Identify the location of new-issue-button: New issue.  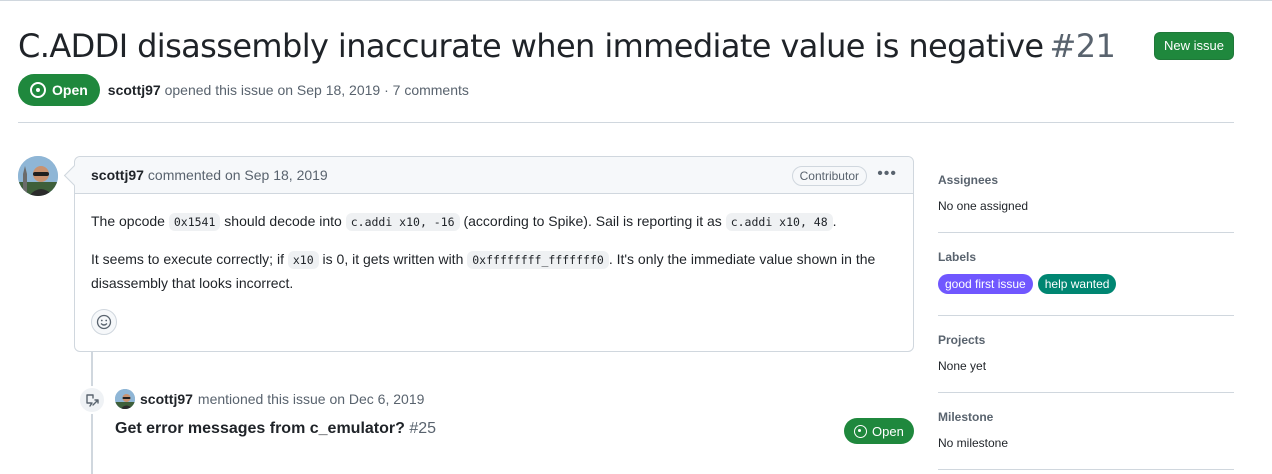
(1194, 46).